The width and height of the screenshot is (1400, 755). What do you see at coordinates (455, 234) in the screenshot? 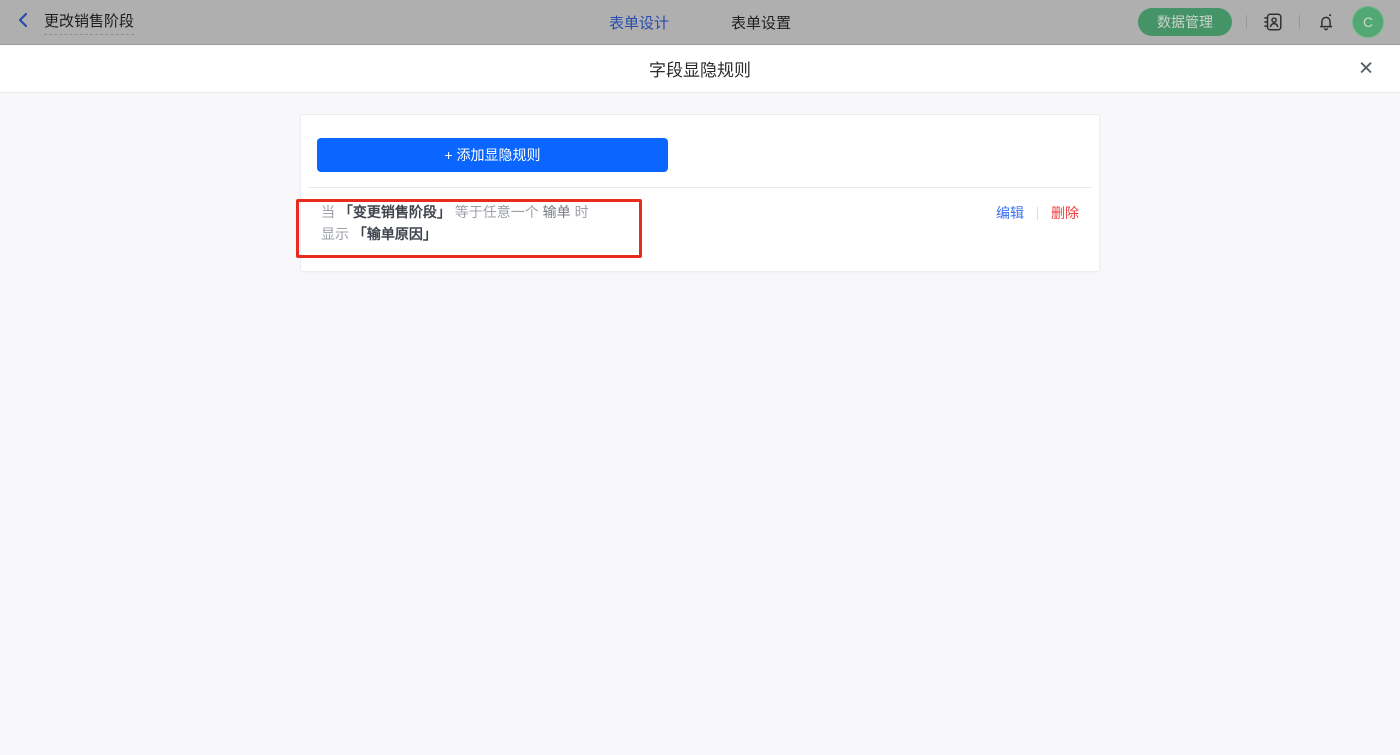
I see `rule-action-line: 显示 「输单原因」` at bounding box center [455, 234].